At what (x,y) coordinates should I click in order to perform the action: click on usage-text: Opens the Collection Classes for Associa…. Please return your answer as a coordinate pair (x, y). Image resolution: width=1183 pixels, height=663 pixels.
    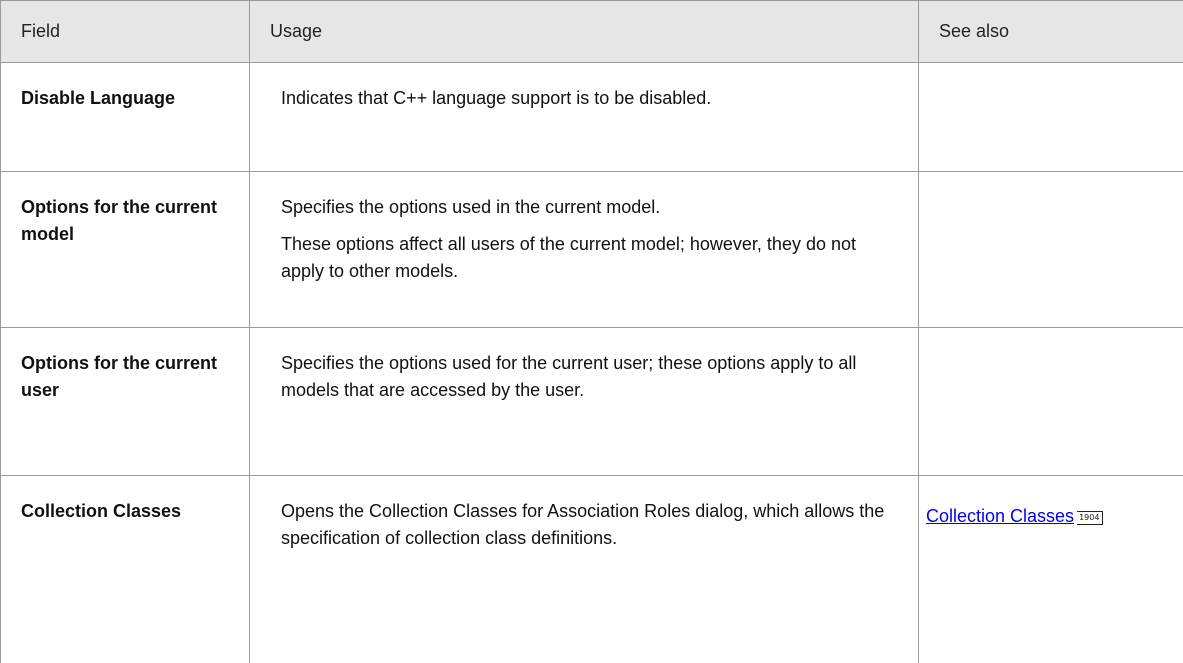
    Looking at the image, I should click on (589, 525).